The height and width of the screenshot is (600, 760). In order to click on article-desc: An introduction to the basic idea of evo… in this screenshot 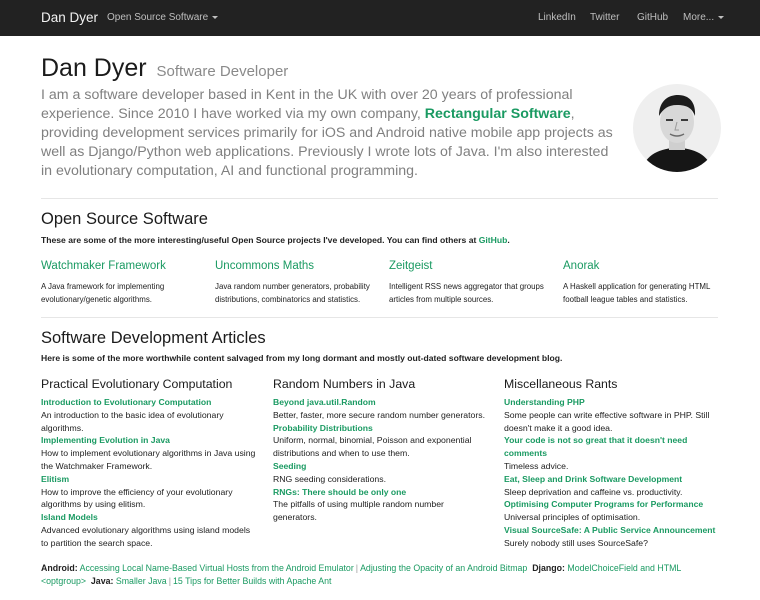, I will do `click(132, 421)`.